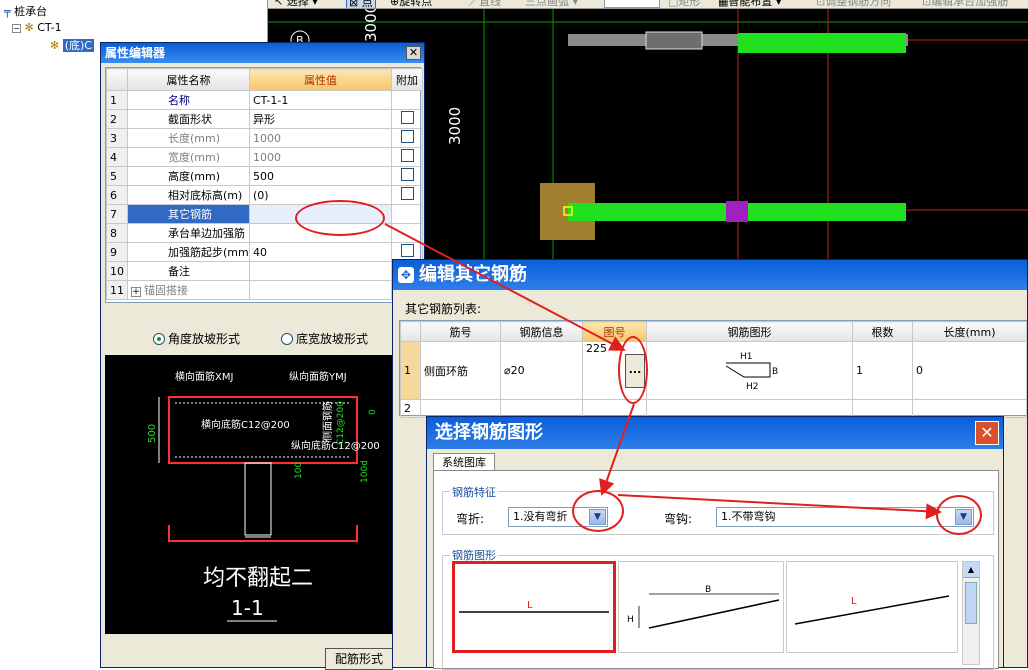 The image size is (1028, 670). What do you see at coordinates (882, 408) in the screenshot?
I see `count-cell` at bounding box center [882, 408].